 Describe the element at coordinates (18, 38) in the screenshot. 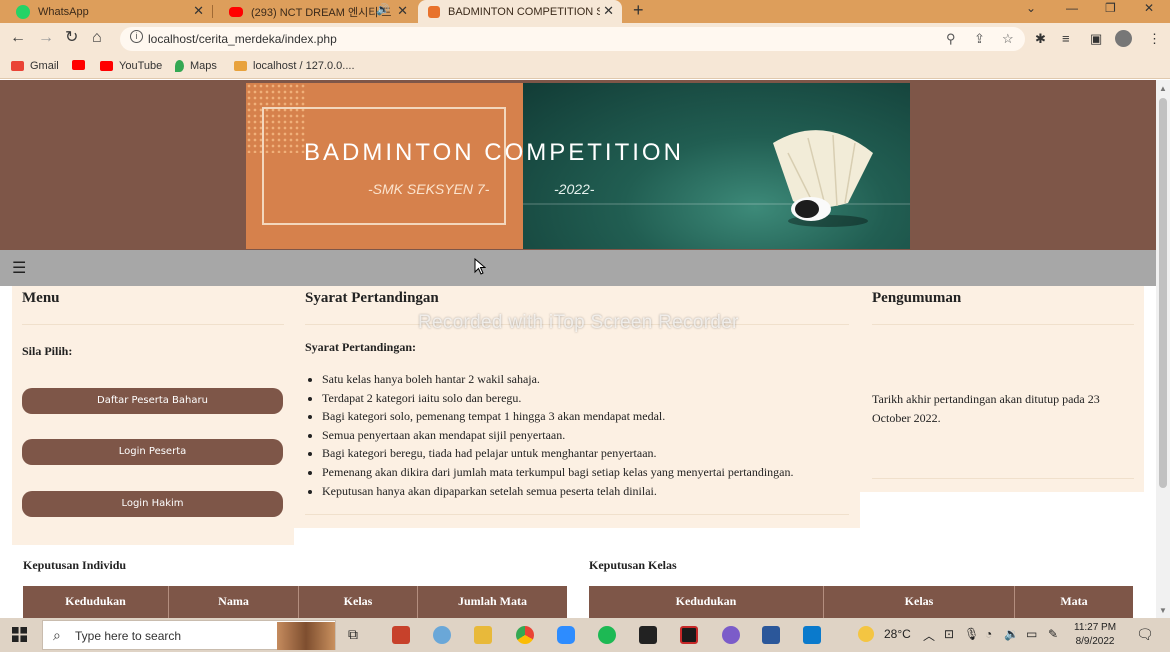

I see `back-icon: ←` at that location.